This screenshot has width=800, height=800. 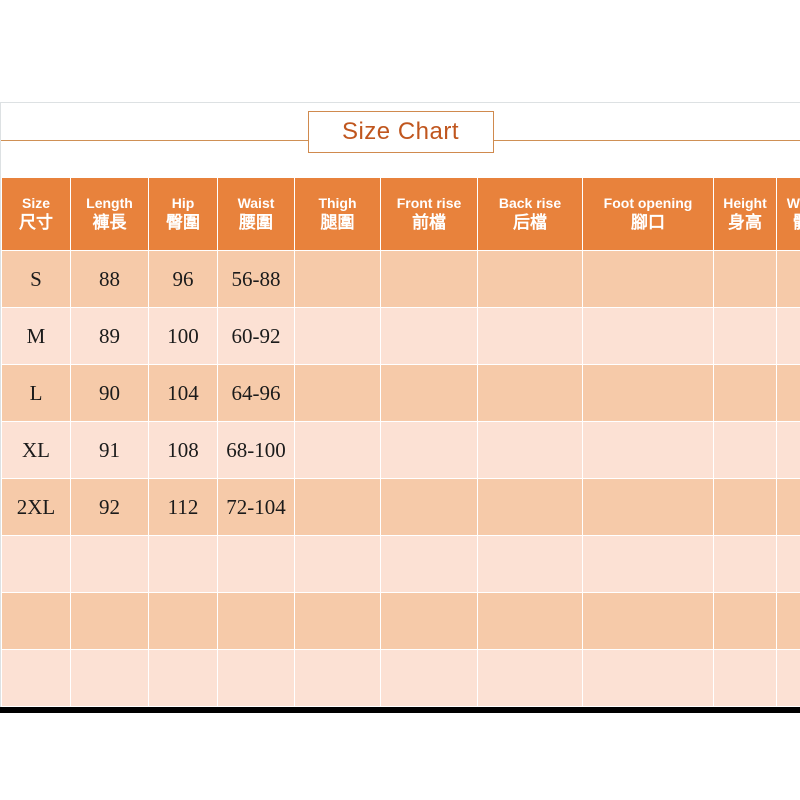 What do you see at coordinates (36, 450) in the screenshot?
I see `cell-size: XL` at bounding box center [36, 450].